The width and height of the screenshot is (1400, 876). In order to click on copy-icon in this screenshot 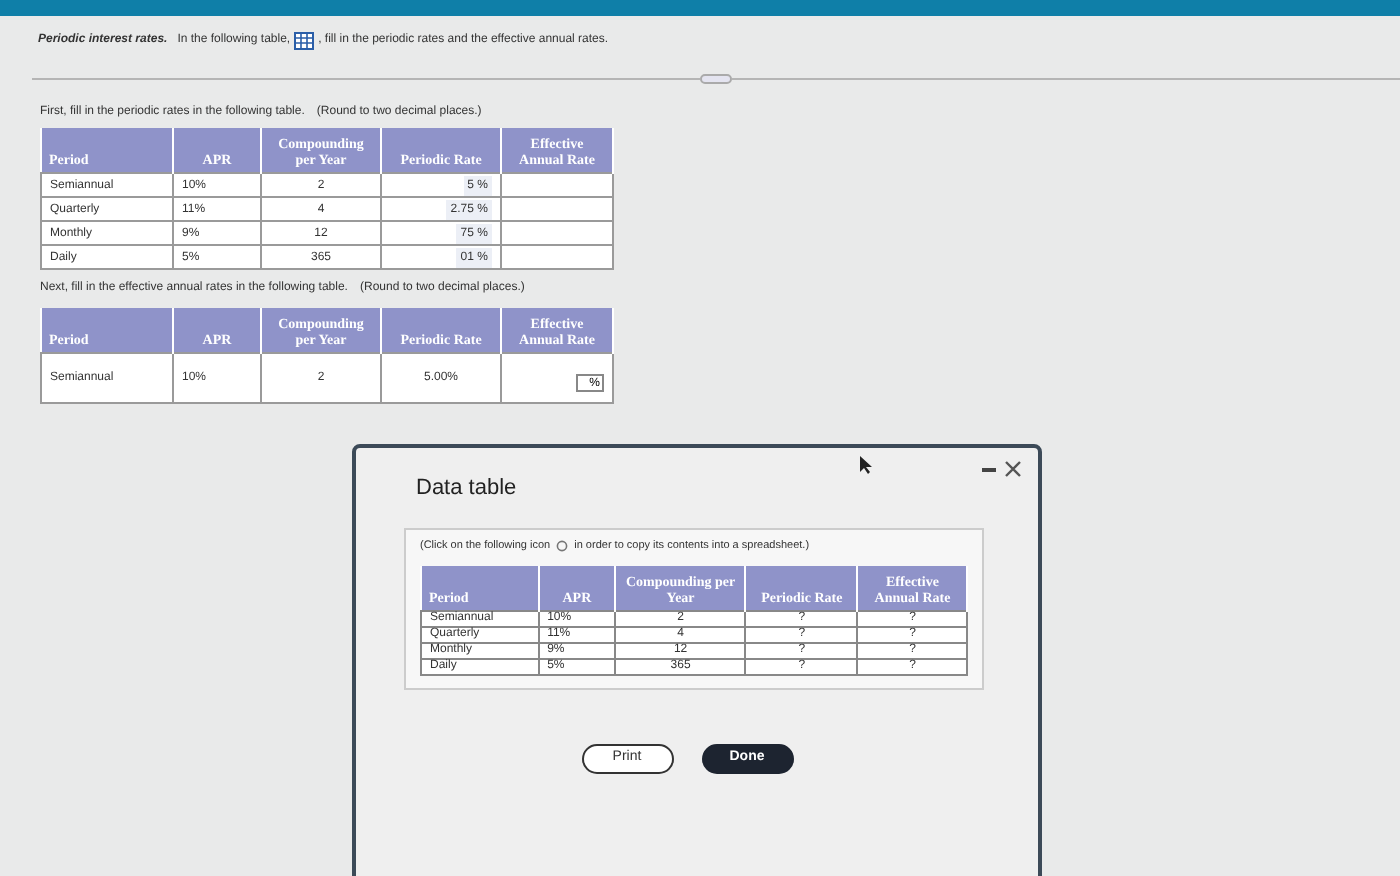, I will do `click(562, 545)`.